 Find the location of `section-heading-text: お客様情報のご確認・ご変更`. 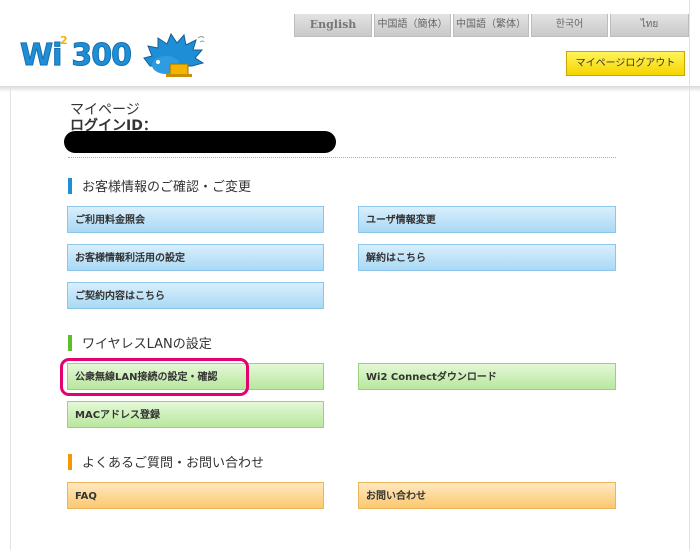

section-heading-text: お客様情報のご確認・ご変更 is located at coordinates (167, 187).